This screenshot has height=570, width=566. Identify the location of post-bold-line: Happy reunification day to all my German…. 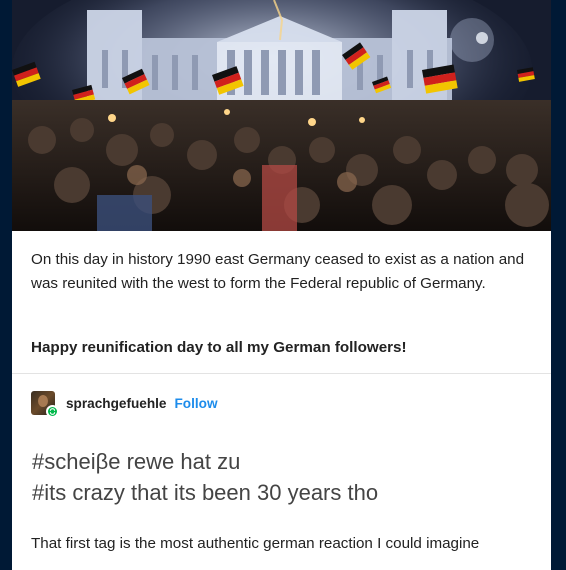
(219, 347).